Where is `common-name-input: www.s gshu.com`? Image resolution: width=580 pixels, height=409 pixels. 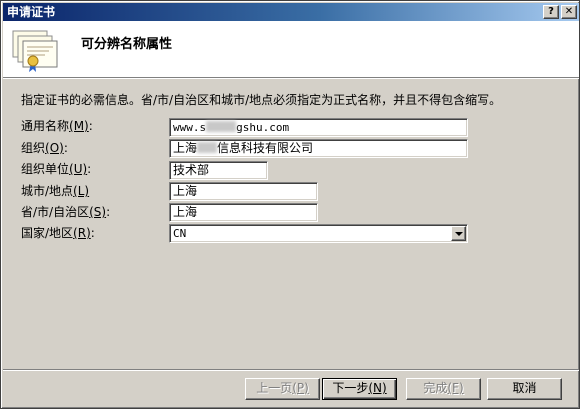 common-name-input: www.s gshu.com is located at coordinates (318, 127).